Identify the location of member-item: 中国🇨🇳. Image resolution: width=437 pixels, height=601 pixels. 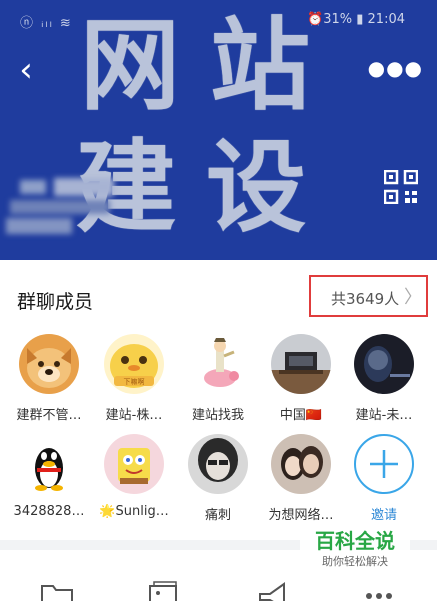
(301, 378).